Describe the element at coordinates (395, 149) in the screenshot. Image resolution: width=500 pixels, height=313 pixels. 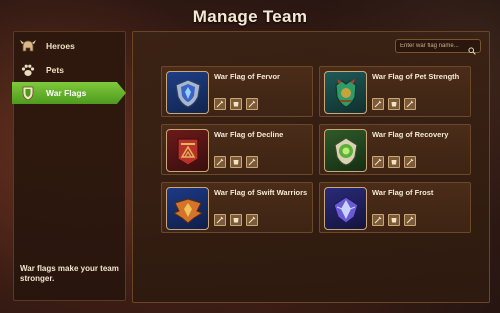
I see `war-flag-card-recovery: War Flag of Recovery` at that location.